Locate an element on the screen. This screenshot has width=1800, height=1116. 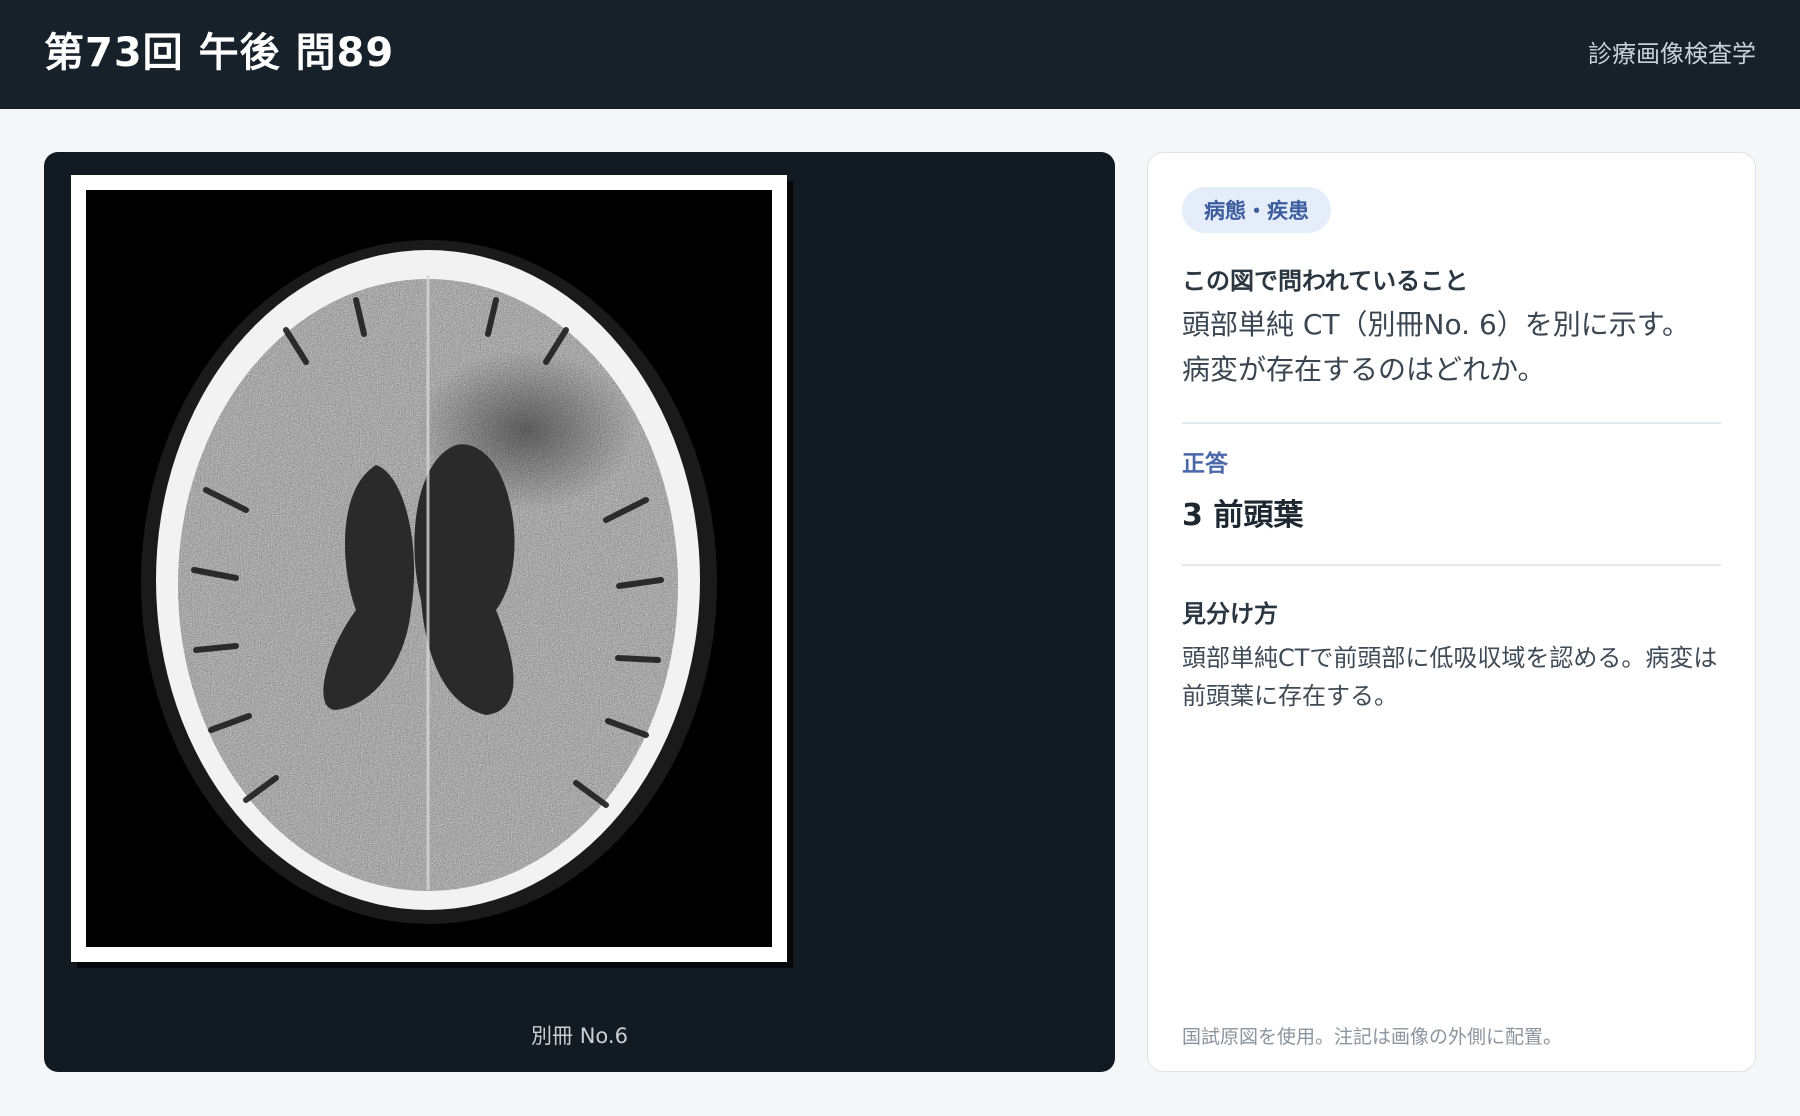
footnote: 国試原図を使用。注記は画像の外側に配置。 is located at coordinates (1372, 1037).